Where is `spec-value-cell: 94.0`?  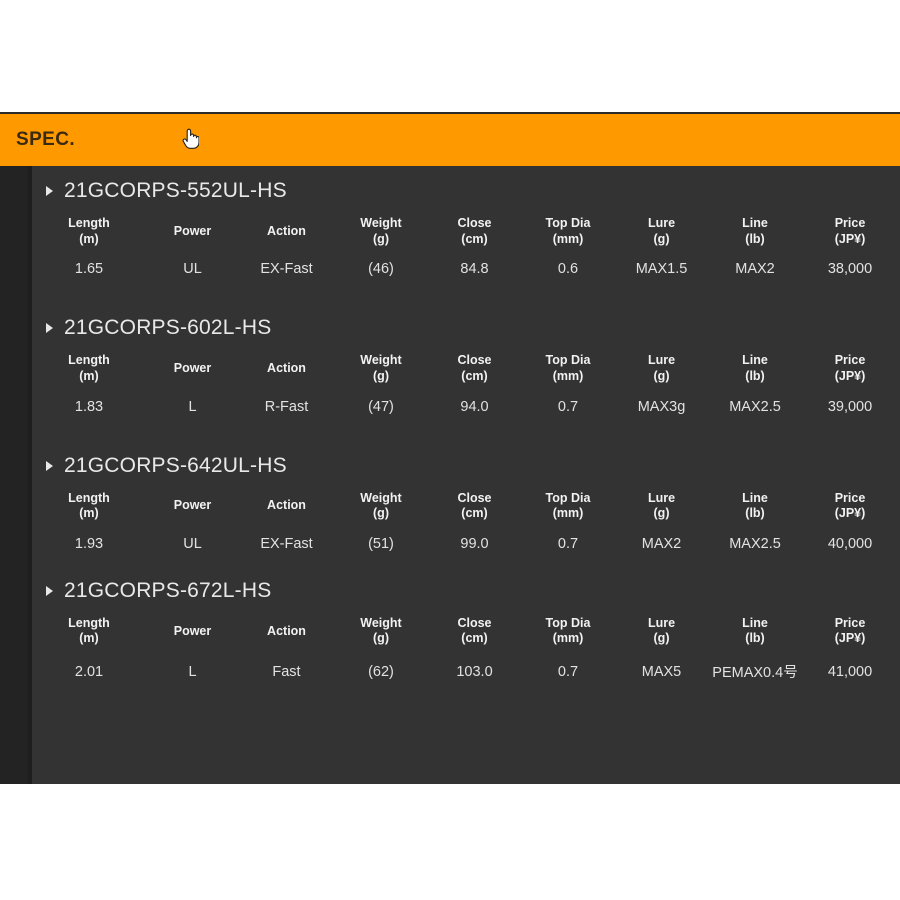 spec-value-cell: 94.0 is located at coordinates (474, 406).